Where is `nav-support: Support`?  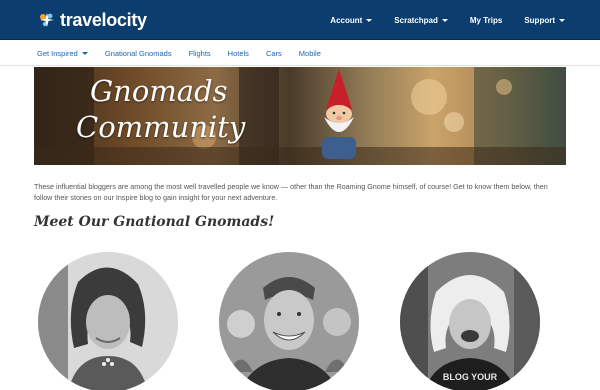
nav-support: Support is located at coordinates (544, 20).